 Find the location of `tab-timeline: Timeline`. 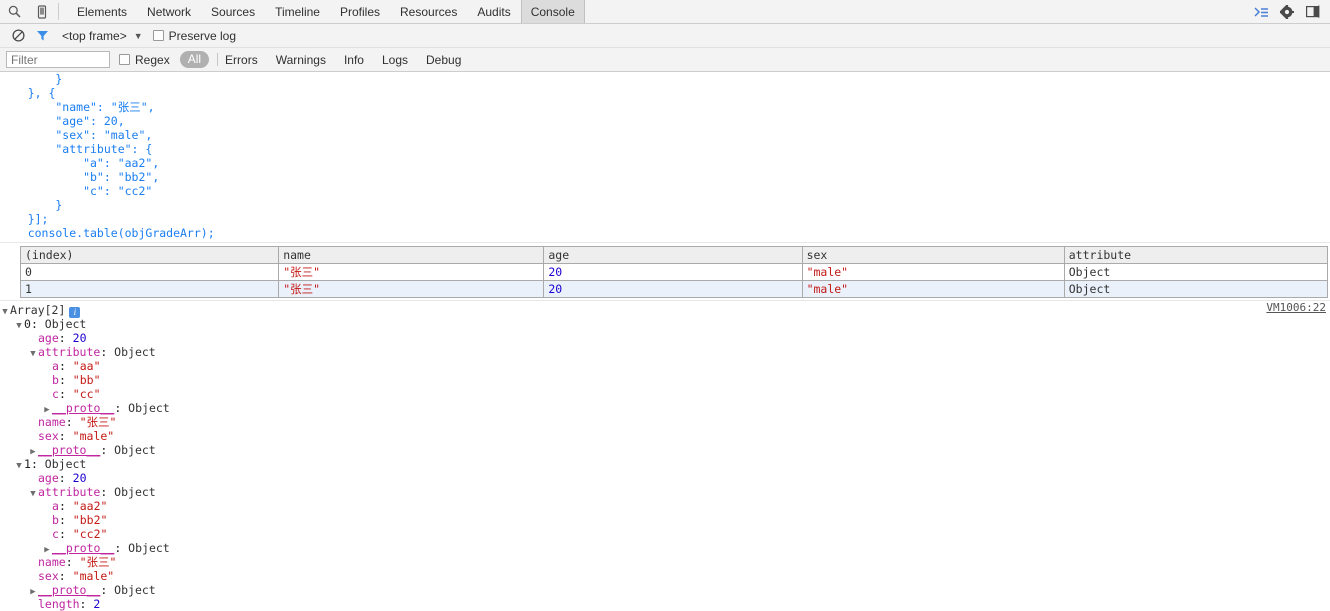

tab-timeline: Timeline is located at coordinates (297, 11).